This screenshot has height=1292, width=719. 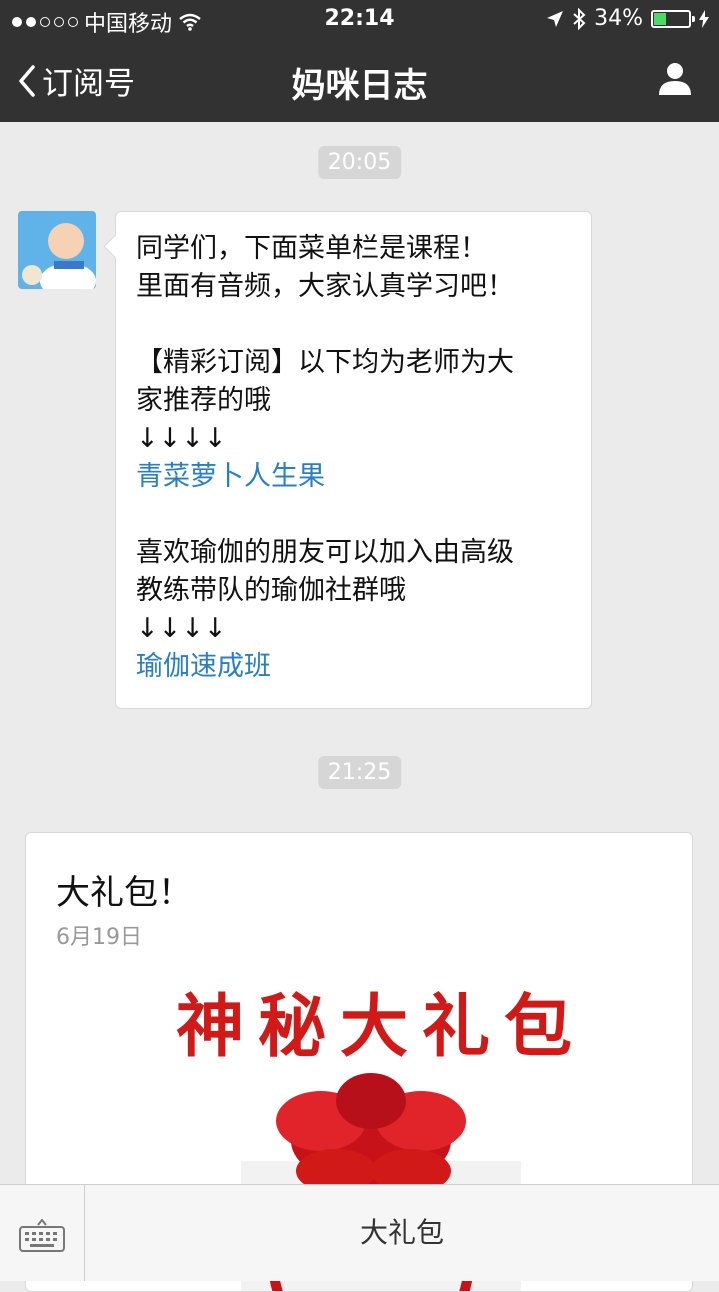 I want to click on message-line: 家推荐的哦, so click(x=203, y=400).